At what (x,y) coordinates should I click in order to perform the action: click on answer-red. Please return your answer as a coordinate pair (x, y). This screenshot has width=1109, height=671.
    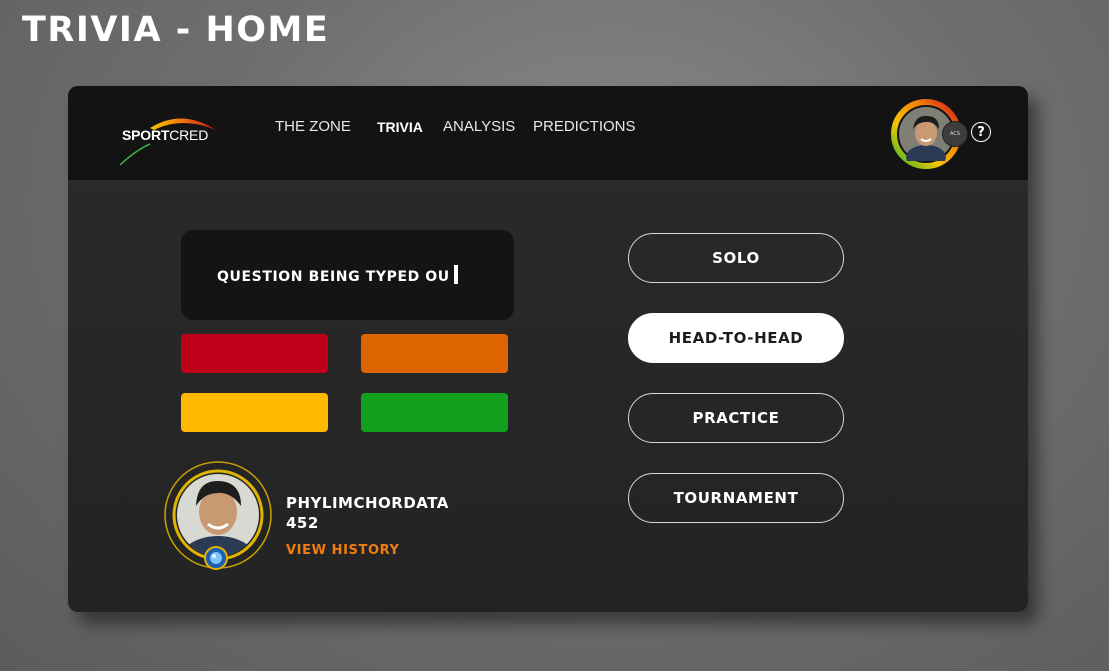
    Looking at the image, I should click on (254, 353).